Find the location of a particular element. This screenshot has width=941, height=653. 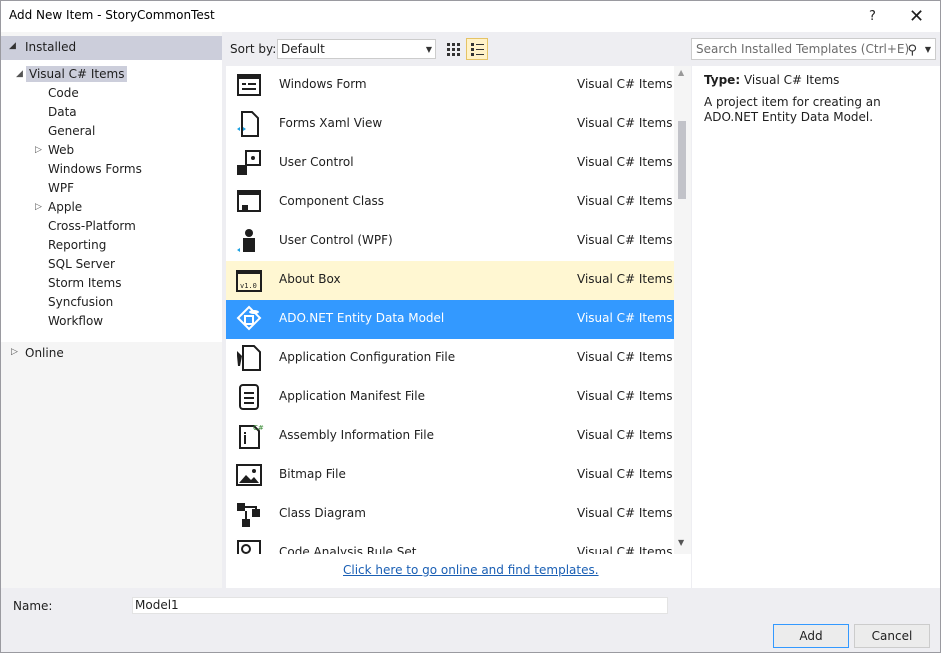

tree-item-visual-csharp: ◢ Visual C# Items is located at coordinates (72, 74).